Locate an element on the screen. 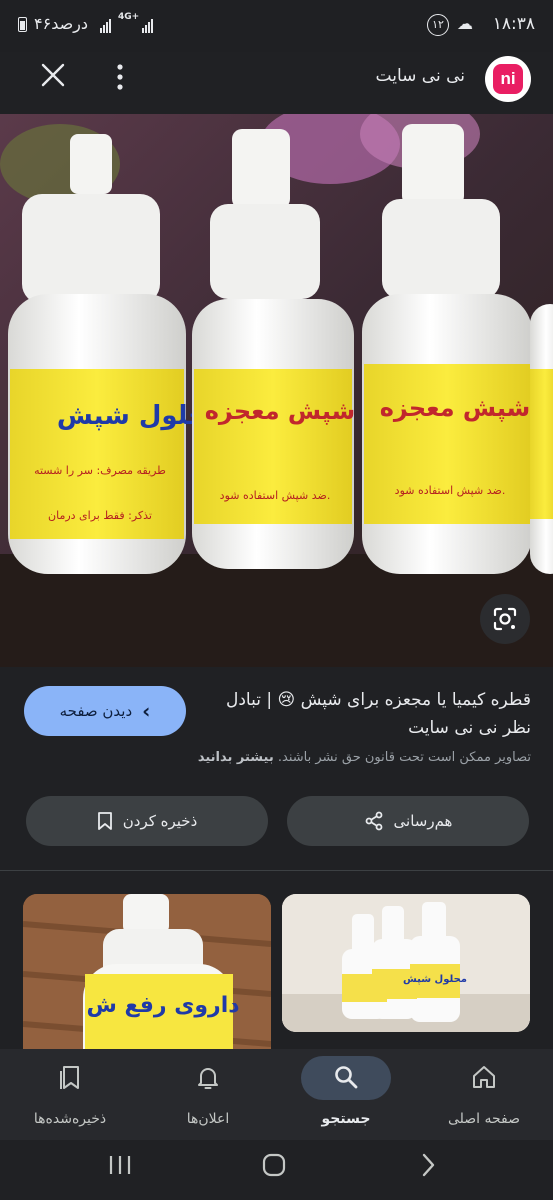  system-navigation-bar is located at coordinates (276, 1170).